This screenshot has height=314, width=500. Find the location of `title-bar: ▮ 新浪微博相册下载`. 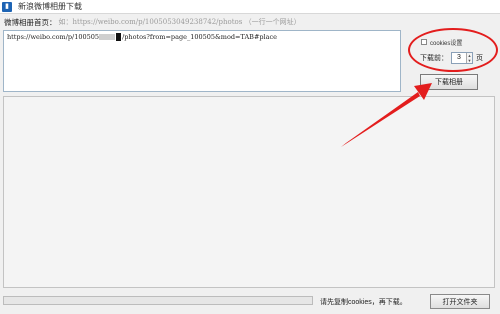

title-bar: ▮ 新浪微博相册下载 is located at coordinates (250, 7).